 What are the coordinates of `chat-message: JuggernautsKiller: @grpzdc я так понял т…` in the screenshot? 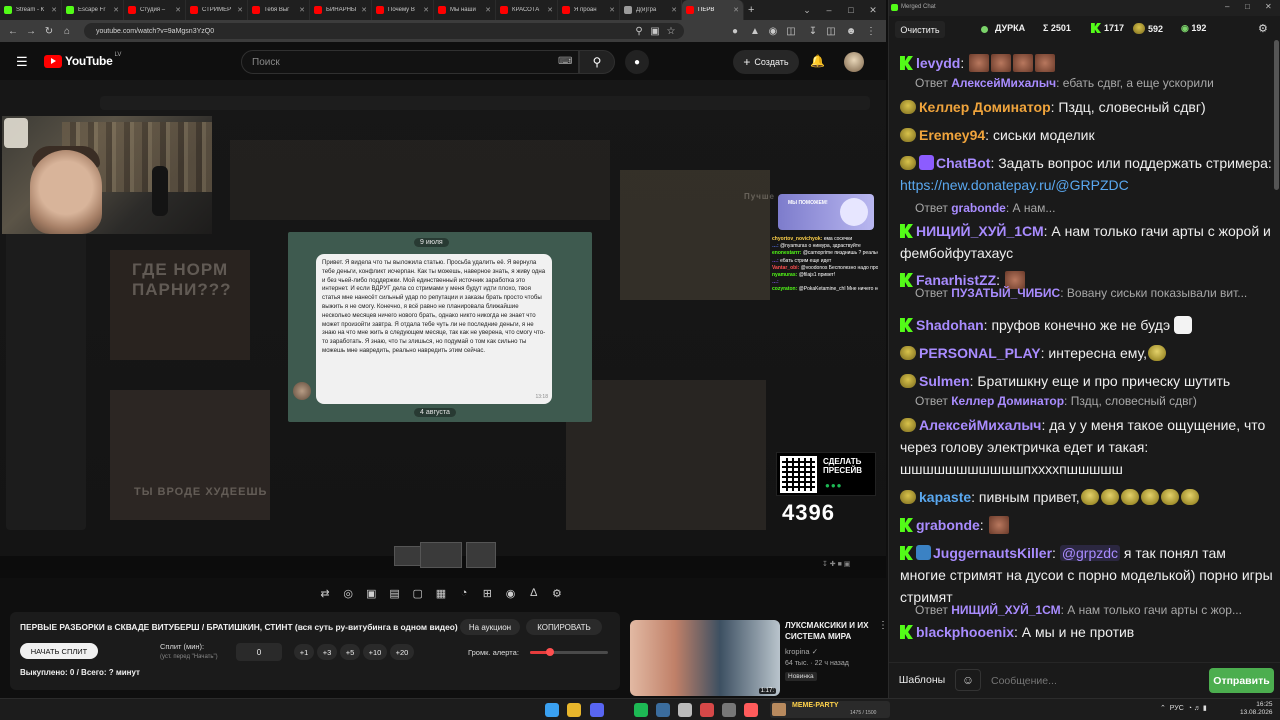 It's located at (1087, 575).